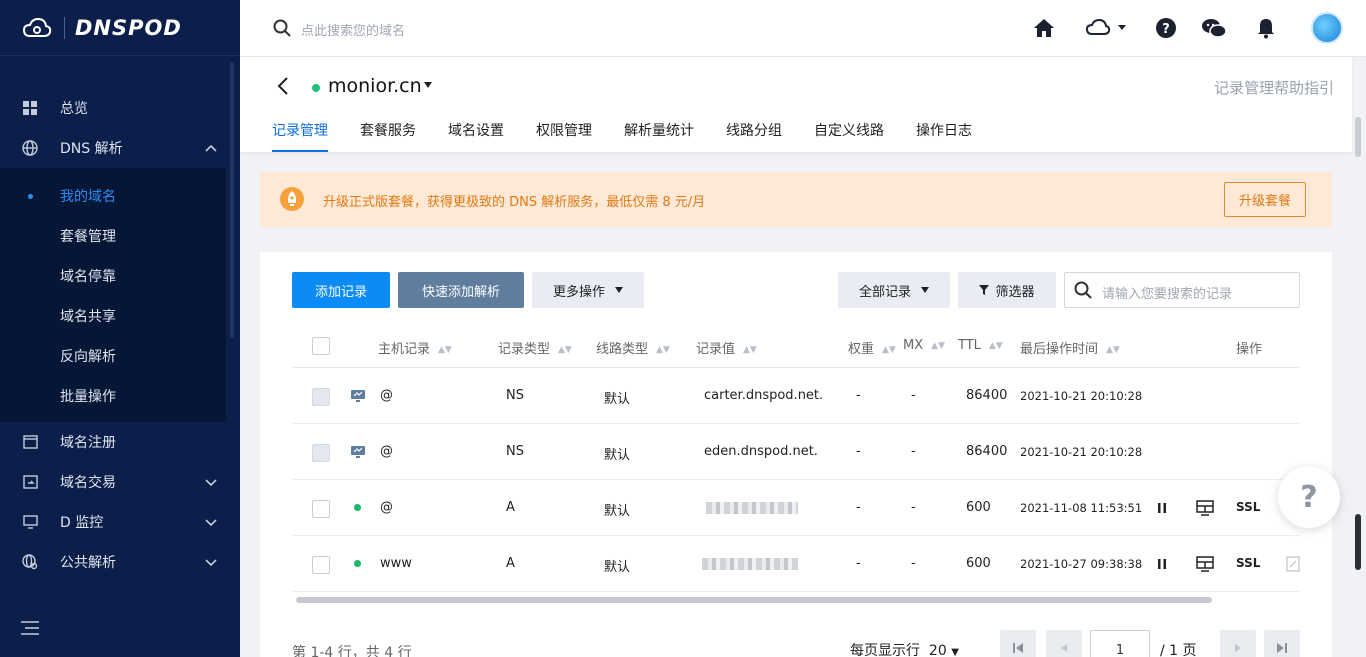 The image size is (1366, 657). Describe the element at coordinates (1282, 648) in the screenshot. I see `last-page-icon` at that location.